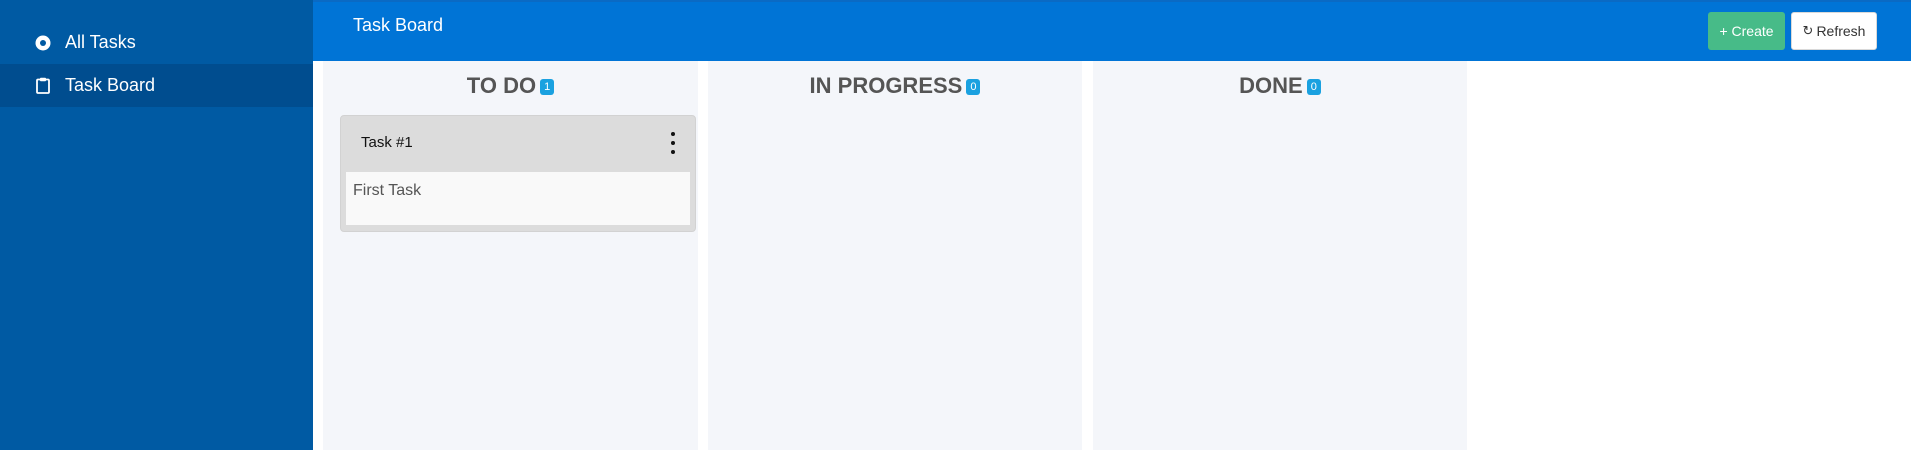  Describe the element at coordinates (1112, 30) in the screenshot. I see `header-bar: Task Board + Create ↻ Refresh` at that location.